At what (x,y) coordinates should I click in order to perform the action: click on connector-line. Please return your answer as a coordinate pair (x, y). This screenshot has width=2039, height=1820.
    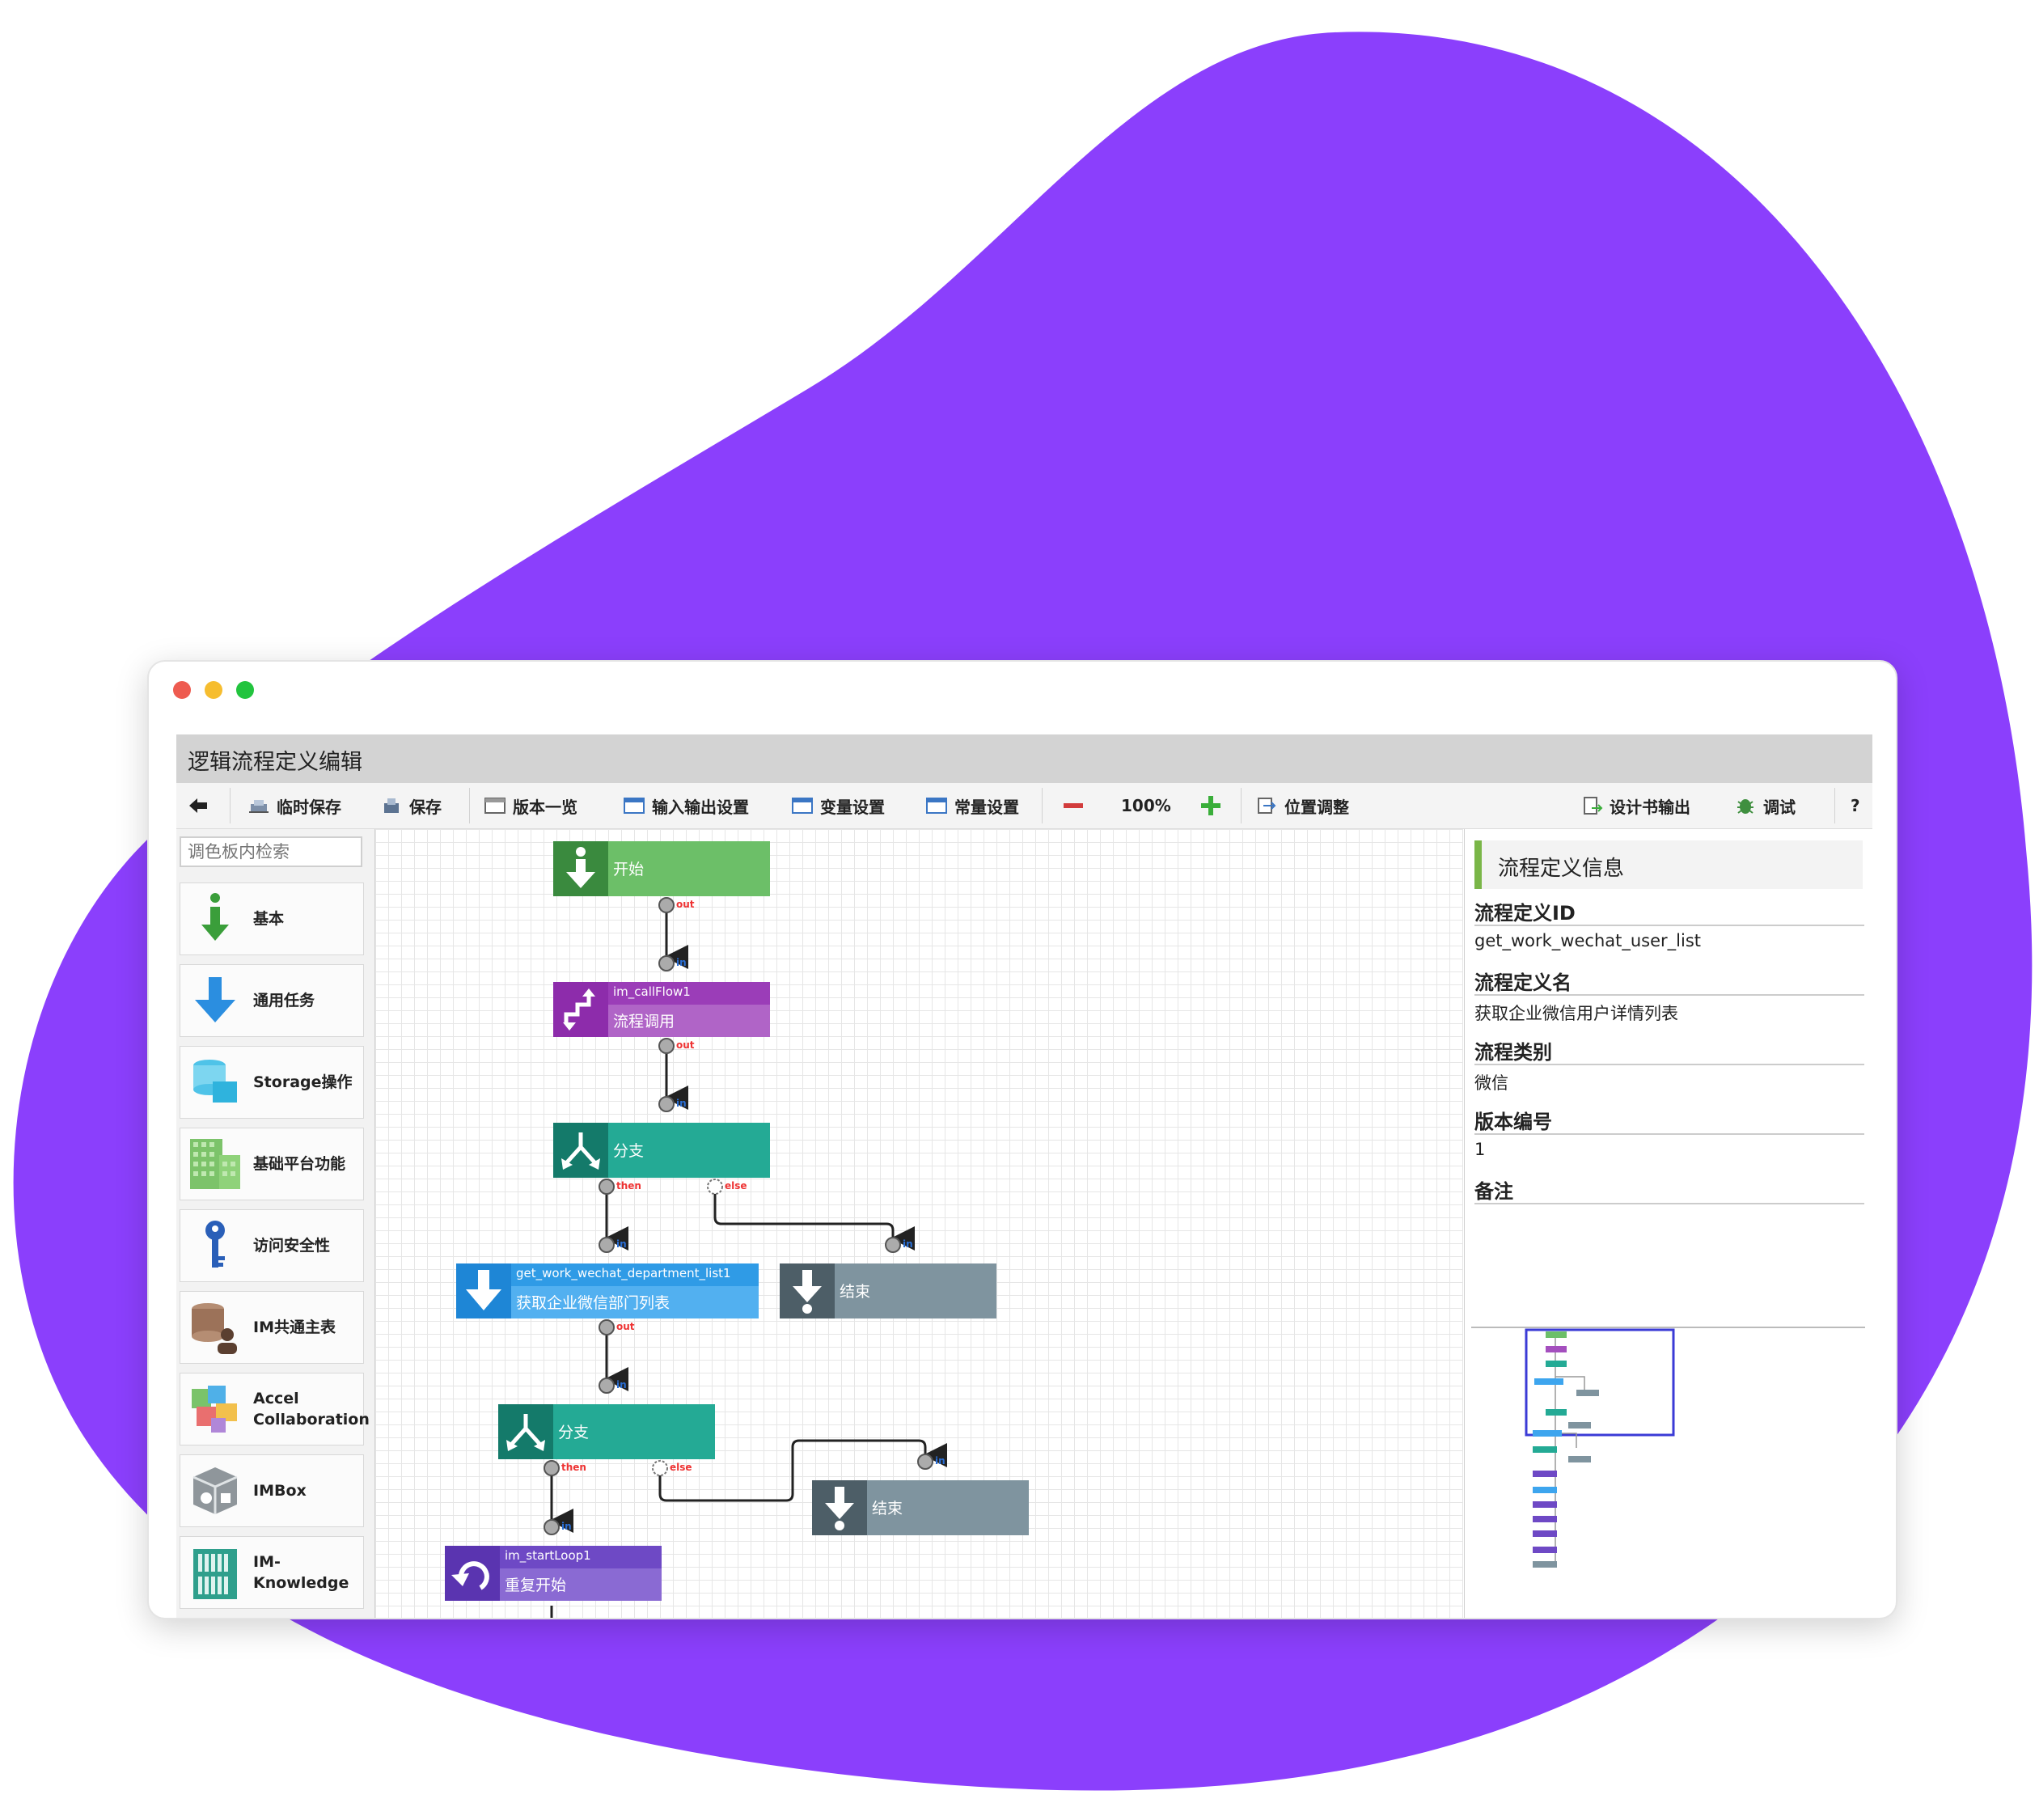
    Looking at the image, I should click on (814, 1222).